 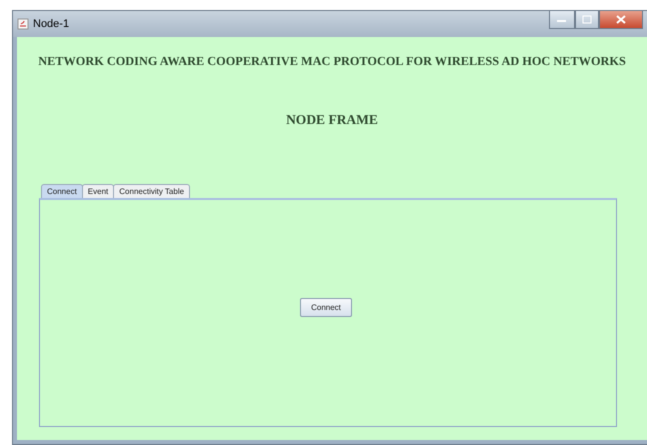 What do you see at coordinates (332, 120) in the screenshot?
I see `frame-heading: NODE FRAME` at bounding box center [332, 120].